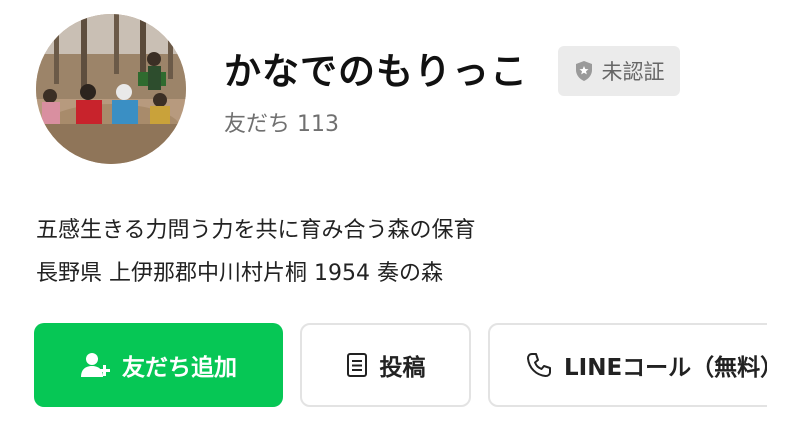 The width and height of the screenshot is (800, 428). I want to click on line-call-button: LINEコール（無料）, so click(627, 365).